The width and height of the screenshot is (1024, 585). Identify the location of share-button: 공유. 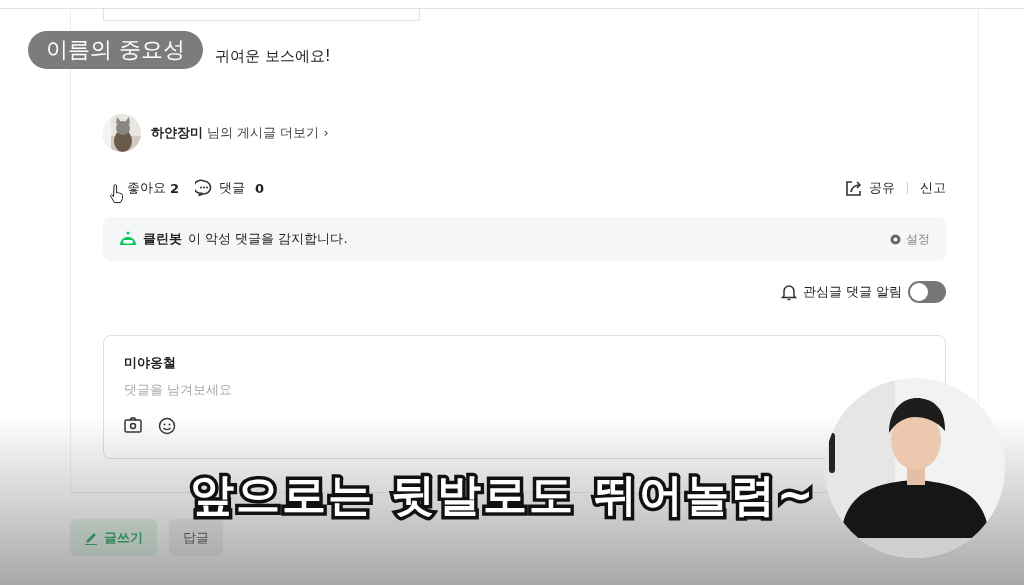
(882, 188).